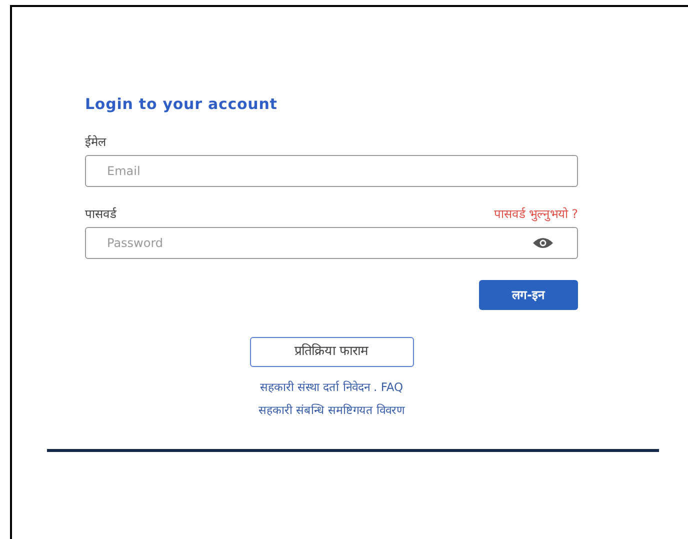 This screenshot has width=688, height=539. Describe the element at coordinates (181, 104) in the screenshot. I see `form-title: Login to your account` at that location.